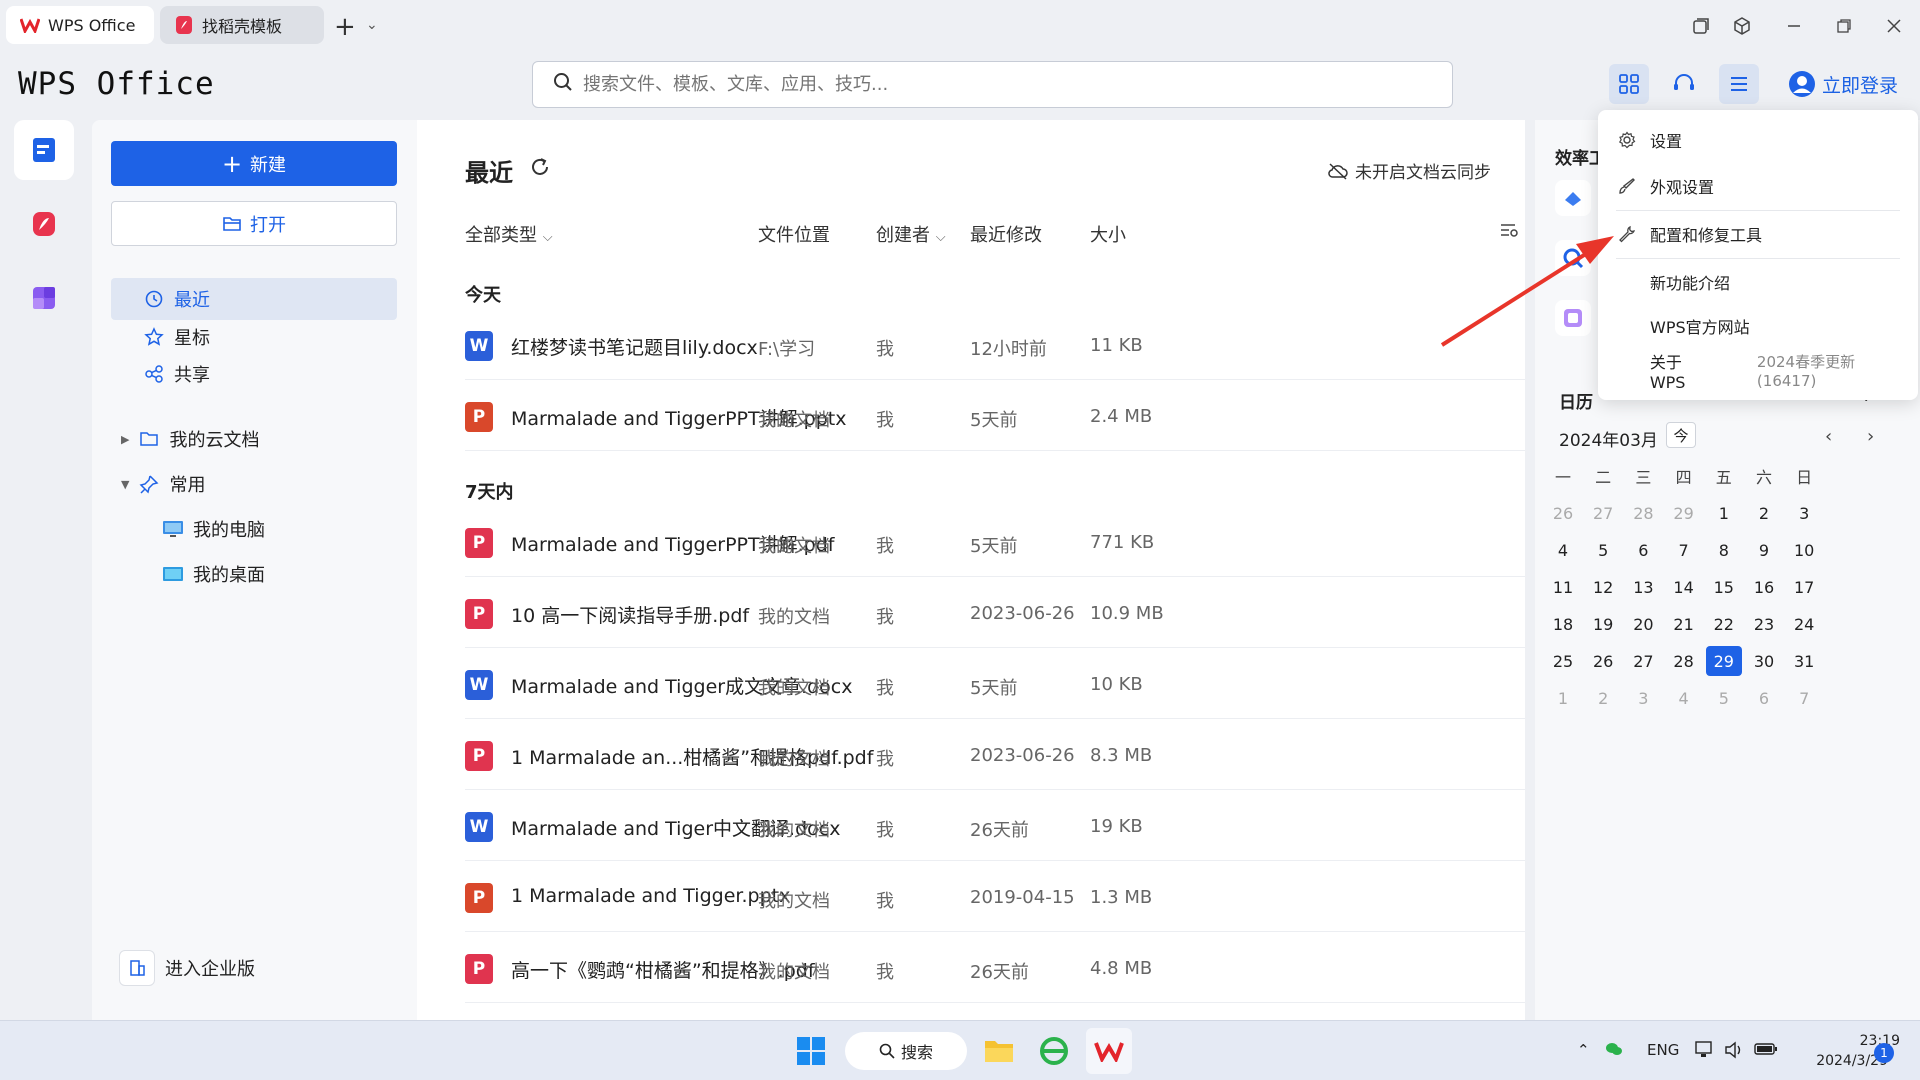  I want to click on calendar-today-button: 今, so click(1681, 435).